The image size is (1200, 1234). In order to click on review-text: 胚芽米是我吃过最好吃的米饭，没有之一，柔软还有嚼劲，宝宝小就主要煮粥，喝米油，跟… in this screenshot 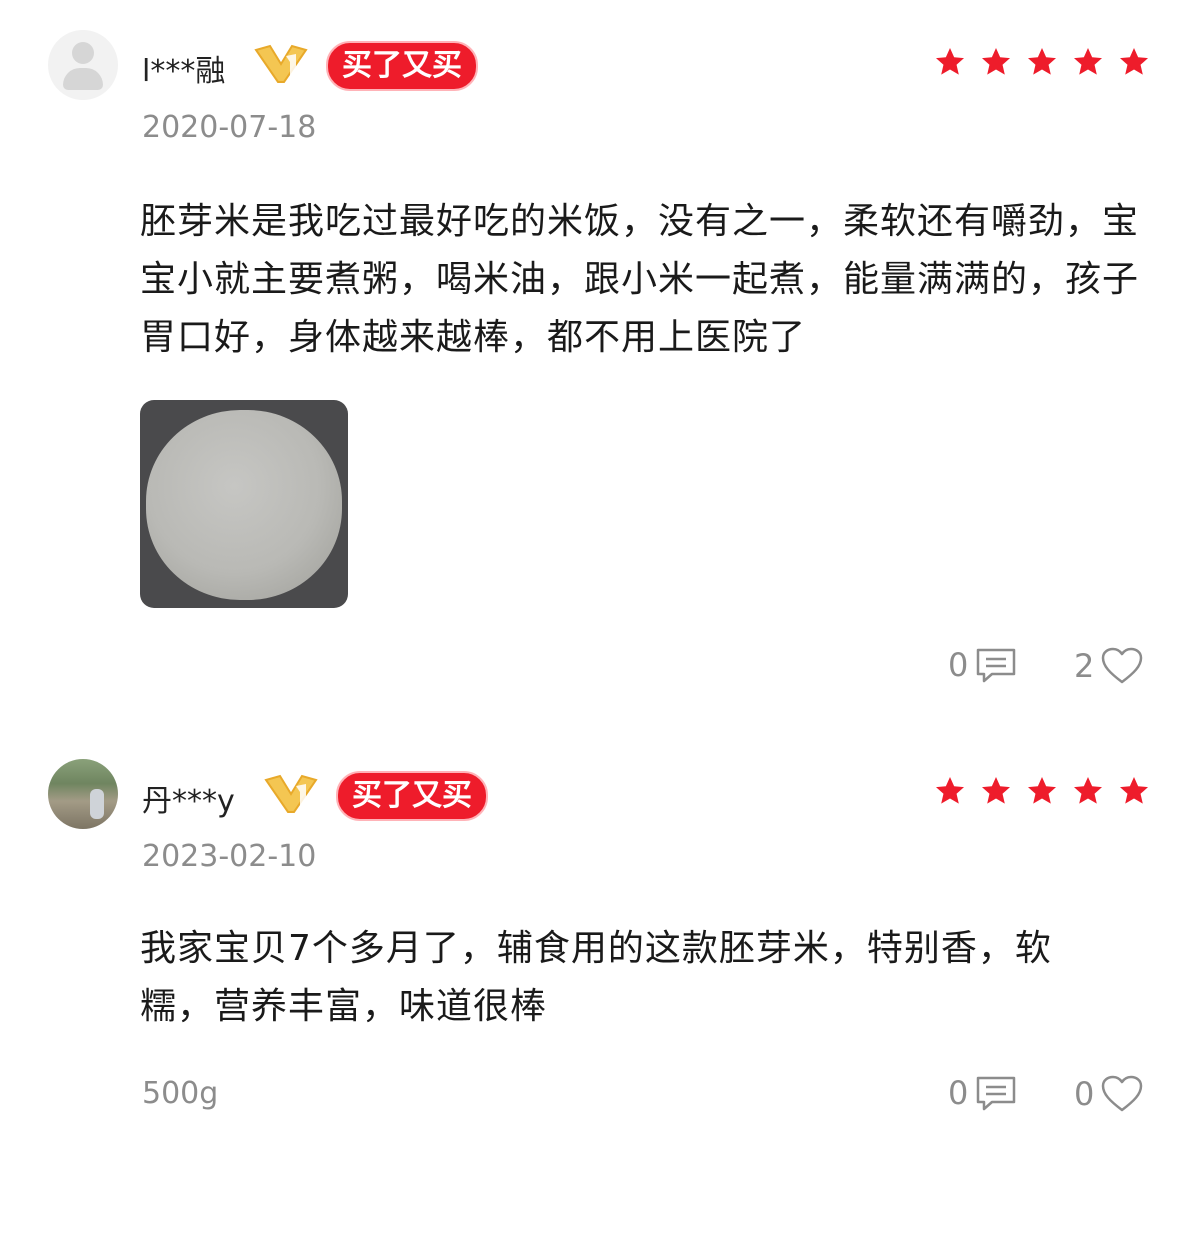, I will do `click(640, 279)`.